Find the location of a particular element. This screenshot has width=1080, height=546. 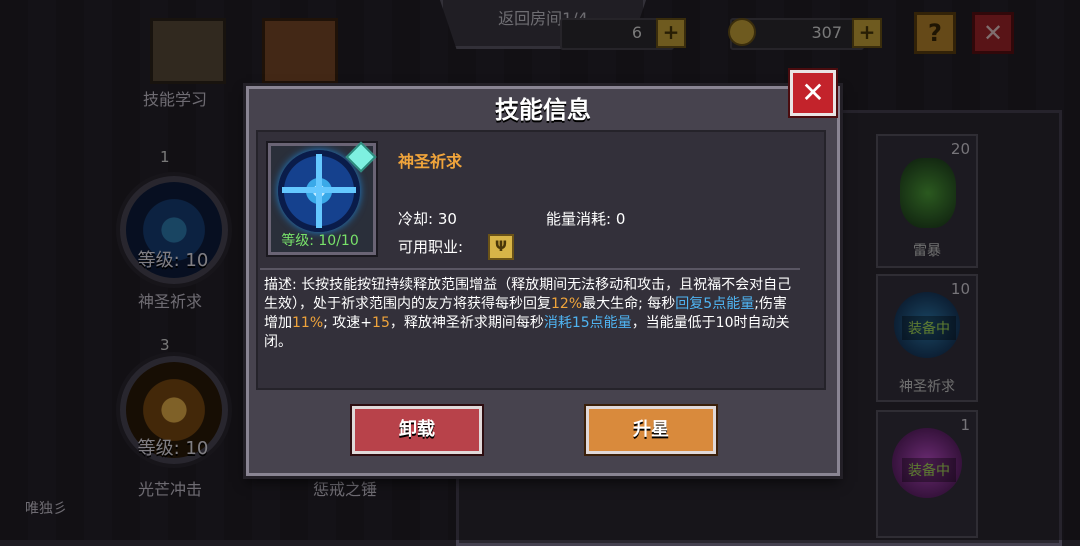

desc-part-2: 最大生命; 每秒 is located at coordinates (629, 304).